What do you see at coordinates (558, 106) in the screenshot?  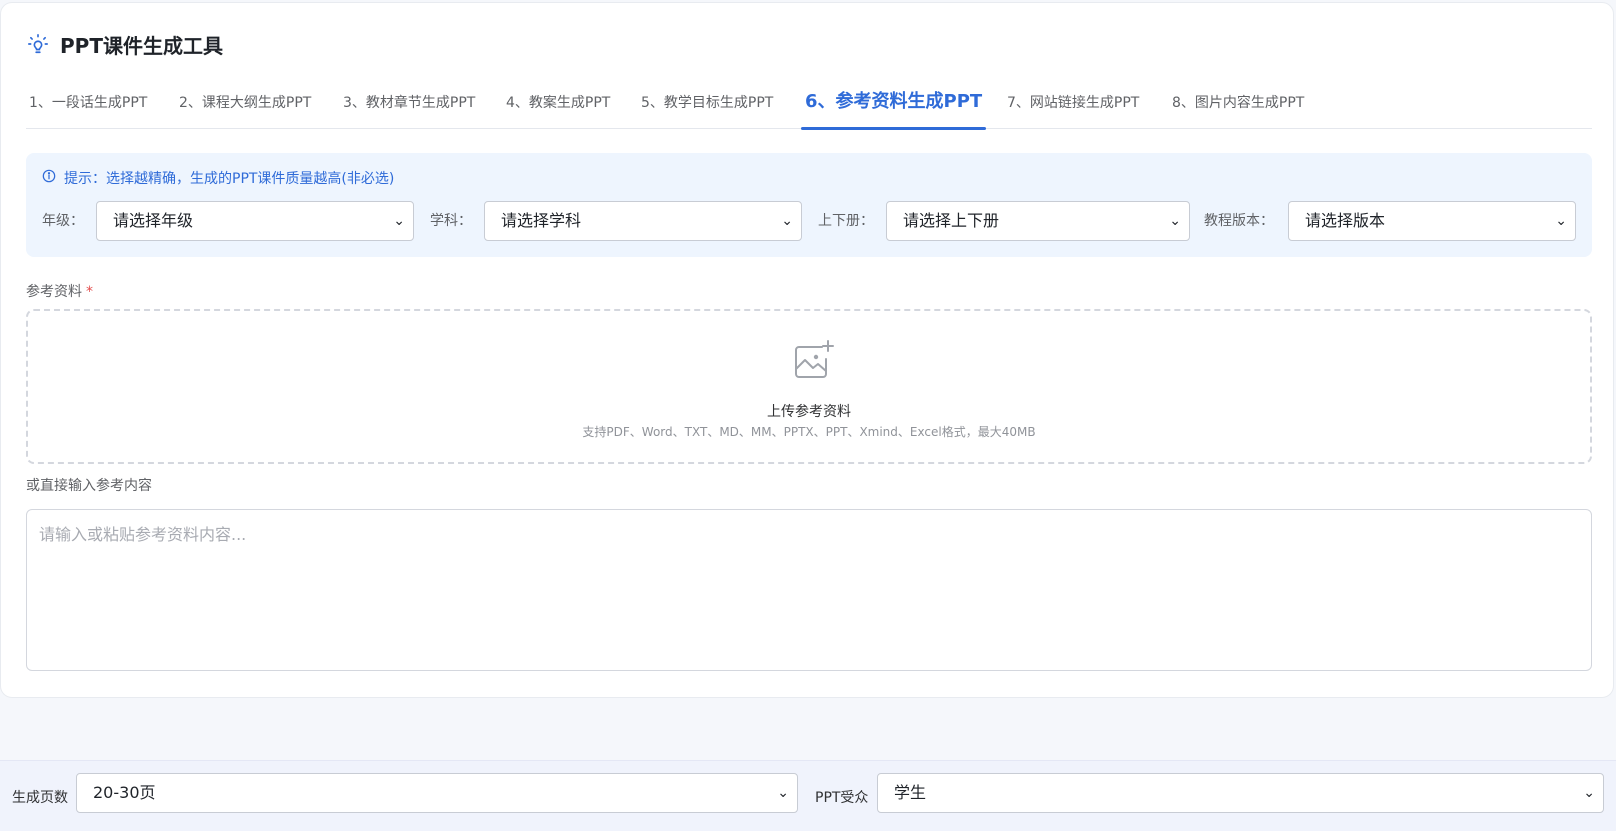 I see `tab-lesson-plan: 4、教案生成PPT` at bounding box center [558, 106].